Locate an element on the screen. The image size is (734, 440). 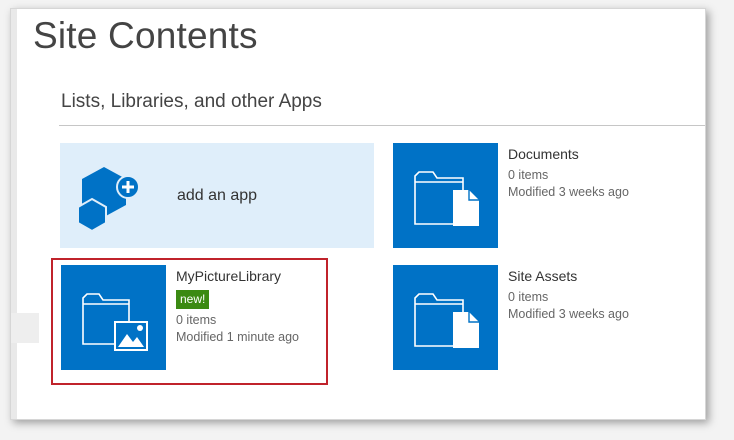
app-name-documents: Documents is located at coordinates (543, 154).